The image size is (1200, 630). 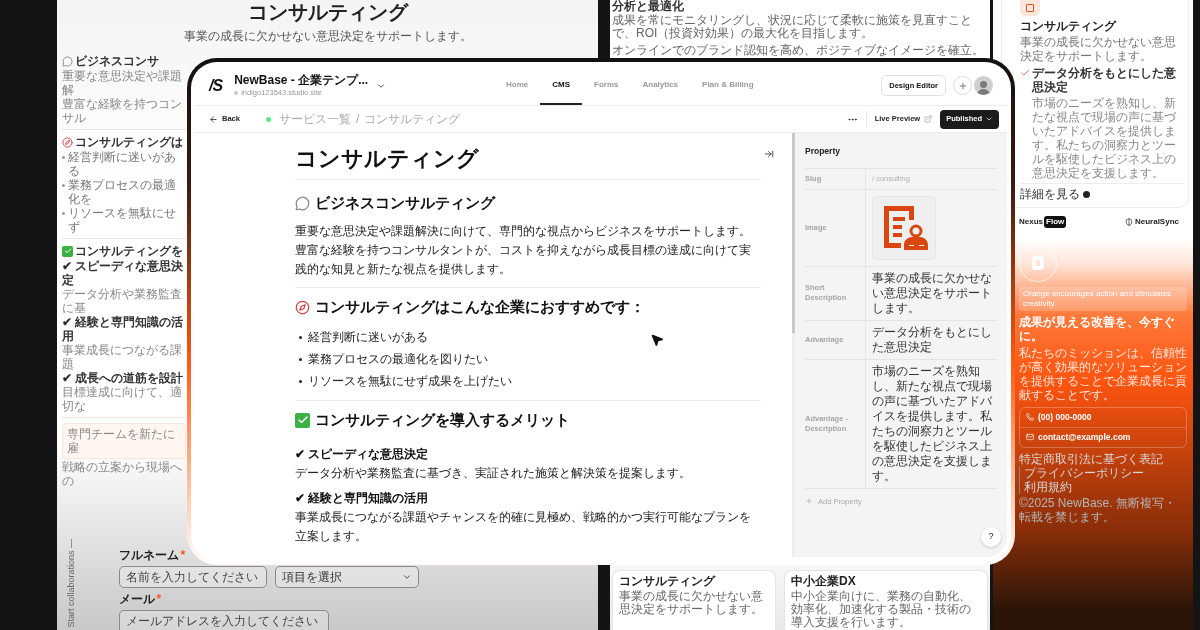 I want to click on arrow-left-icon, so click(x=213, y=119).